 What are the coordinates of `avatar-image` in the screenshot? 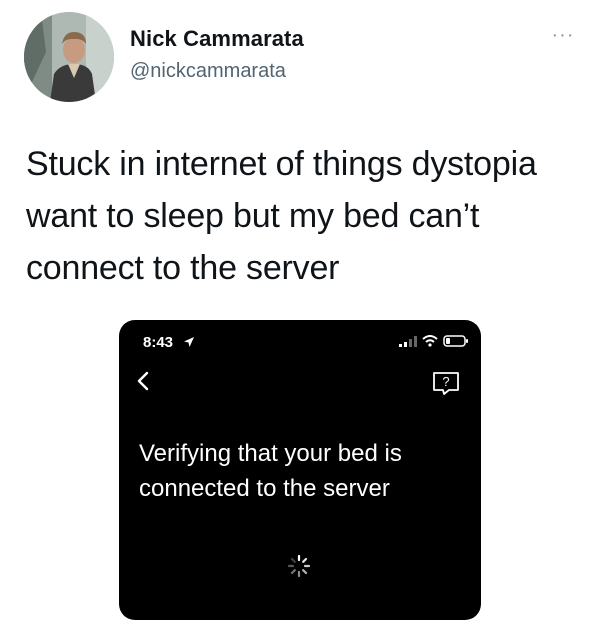 It's located at (69, 57).